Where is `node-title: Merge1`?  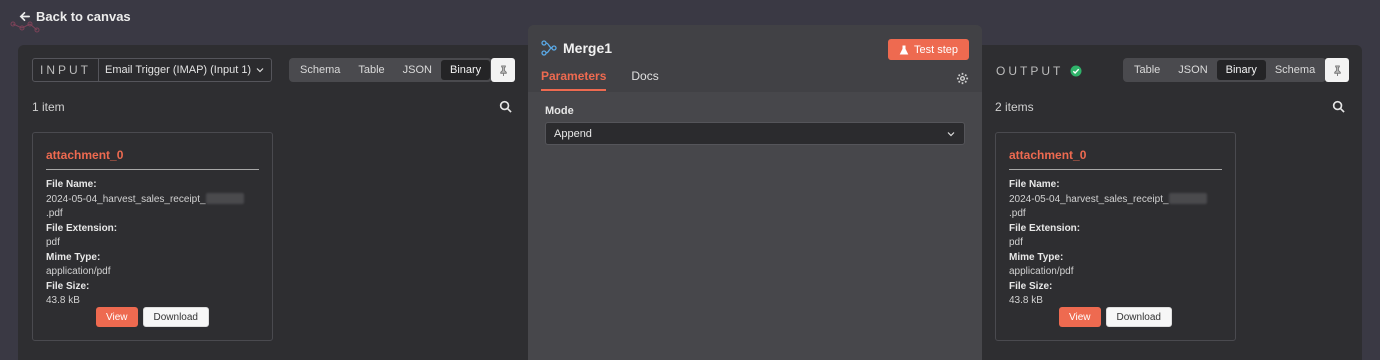
node-title: Merge1 is located at coordinates (576, 48).